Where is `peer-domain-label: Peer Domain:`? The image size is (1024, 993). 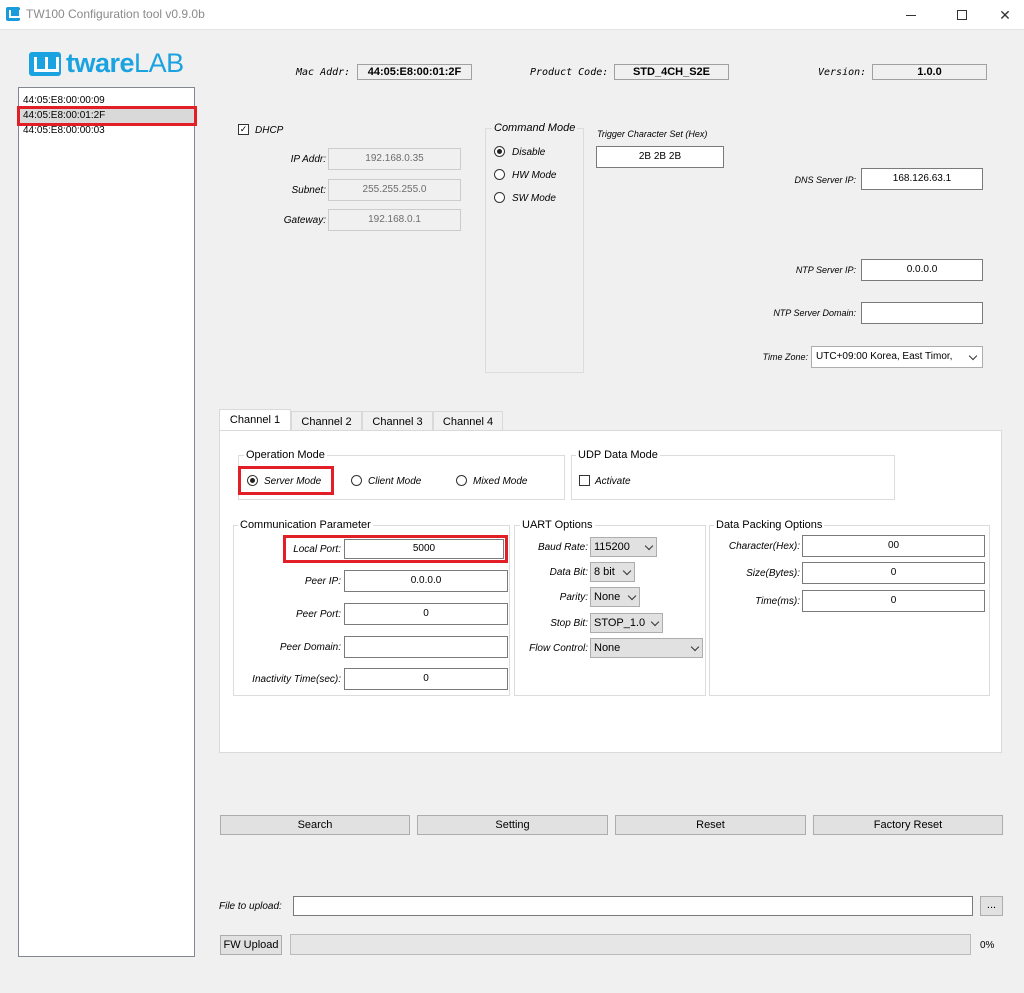
peer-domain-label: Peer Domain: is located at coordinates (290, 647).